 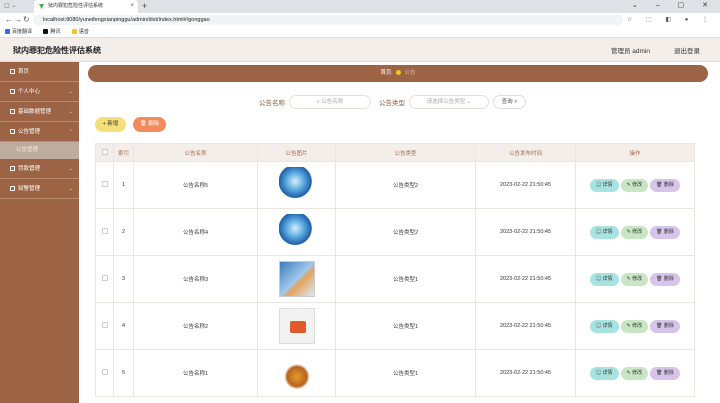 I want to click on sidebar-subitem-notice-manage: 公告管理, so click(x=39, y=150).